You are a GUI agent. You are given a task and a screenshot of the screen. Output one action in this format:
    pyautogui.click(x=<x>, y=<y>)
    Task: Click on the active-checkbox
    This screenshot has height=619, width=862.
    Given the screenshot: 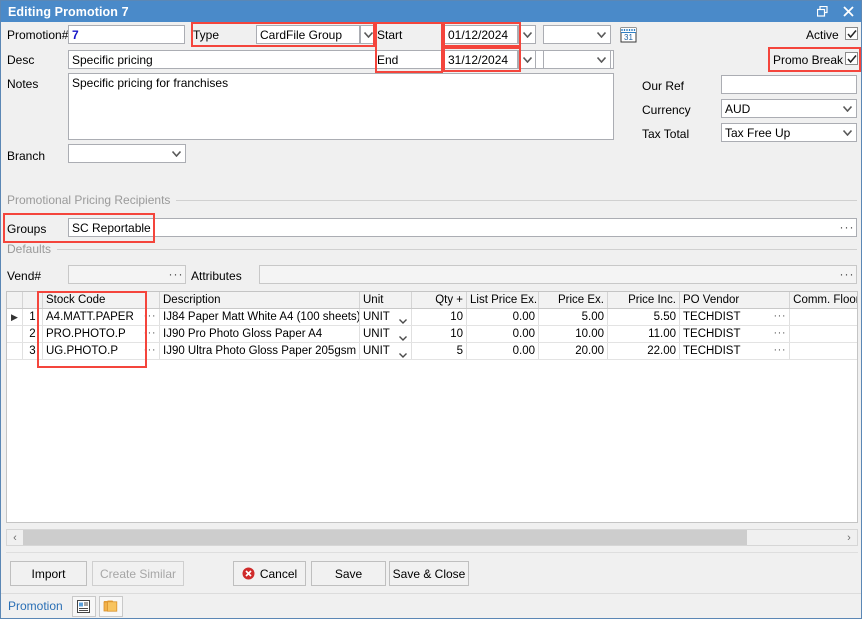 What is the action you would take?
    pyautogui.click(x=851, y=33)
    